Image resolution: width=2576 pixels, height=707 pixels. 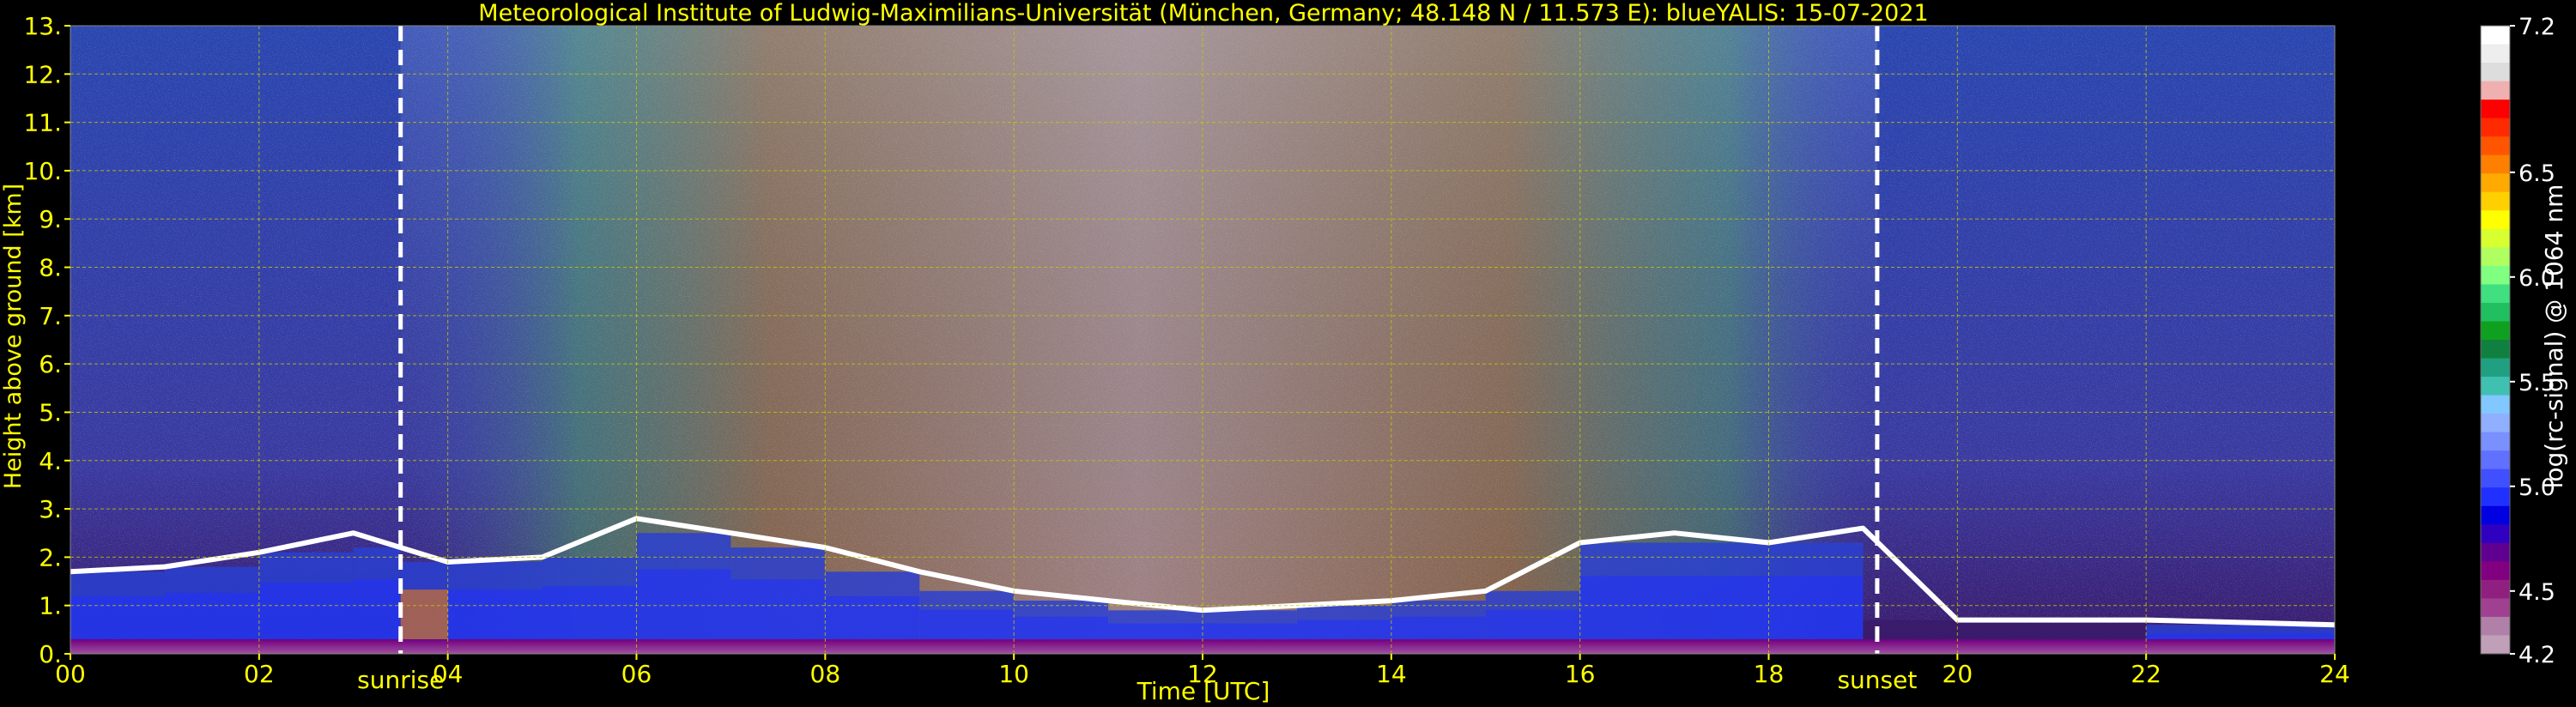 I want to click on aerosol-column, so click(x=2052, y=629).